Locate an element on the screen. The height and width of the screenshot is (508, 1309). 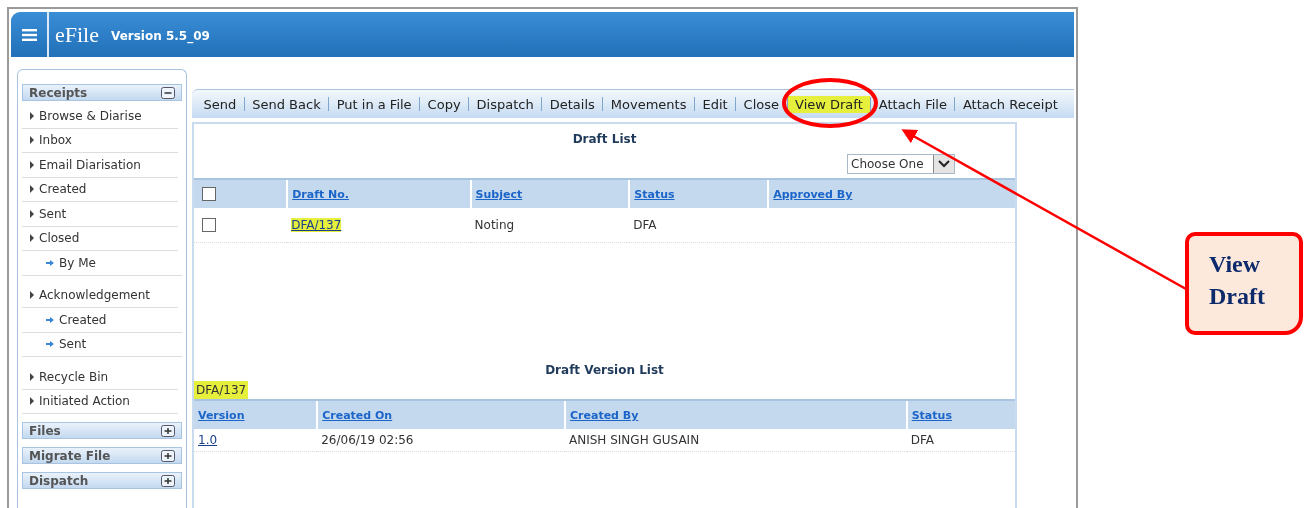
table-cell: ANISH SINGH GUSAIN is located at coordinates (634, 440).